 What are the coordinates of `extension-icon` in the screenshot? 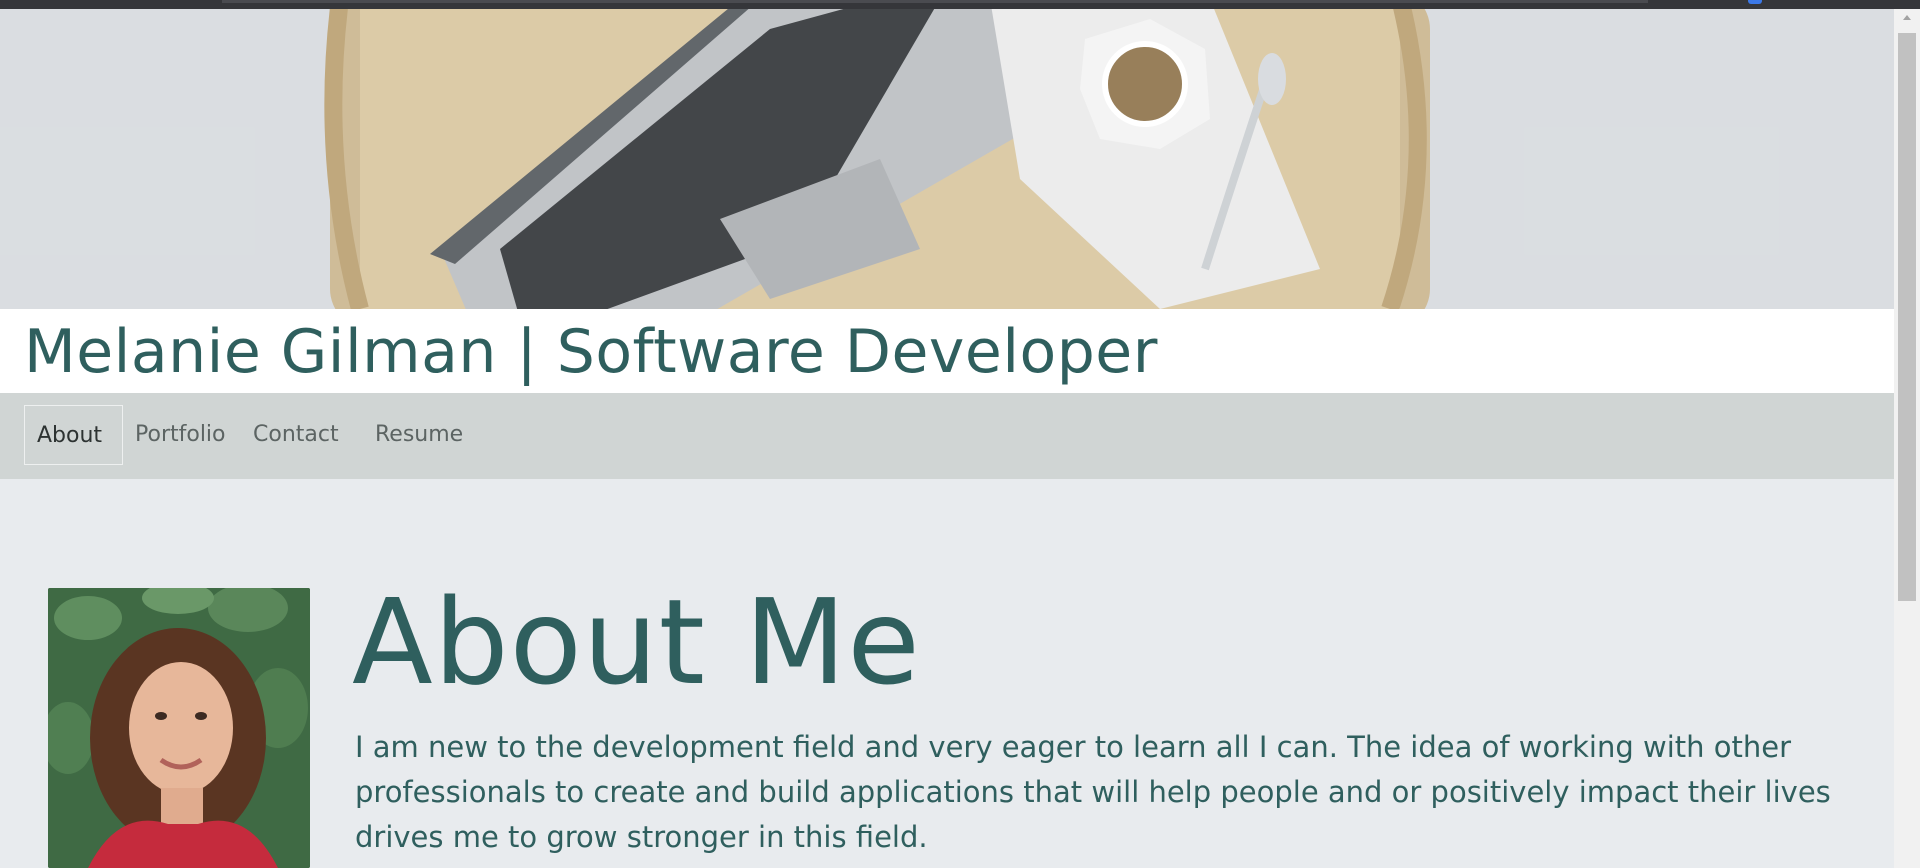 It's located at (1755, 2).